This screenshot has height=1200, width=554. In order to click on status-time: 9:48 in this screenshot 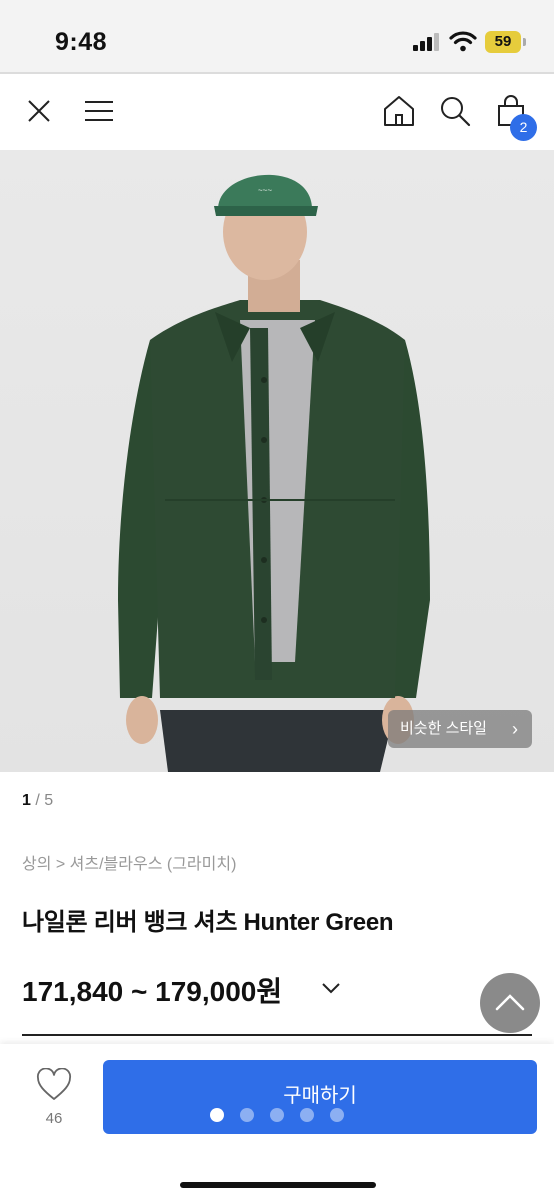, I will do `click(81, 42)`.